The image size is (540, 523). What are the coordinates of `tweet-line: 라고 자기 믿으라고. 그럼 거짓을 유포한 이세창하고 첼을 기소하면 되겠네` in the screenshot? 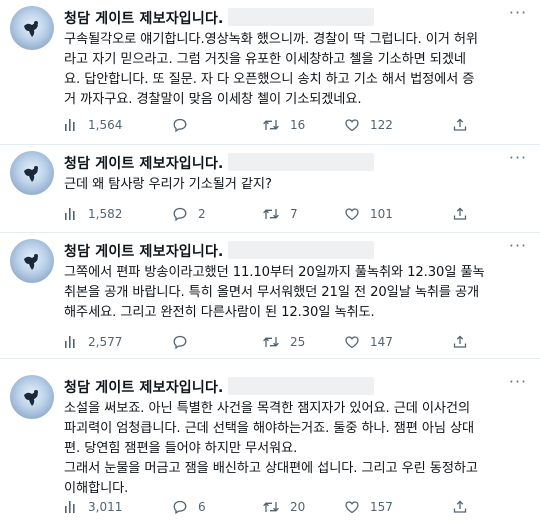 It's located at (265, 59).